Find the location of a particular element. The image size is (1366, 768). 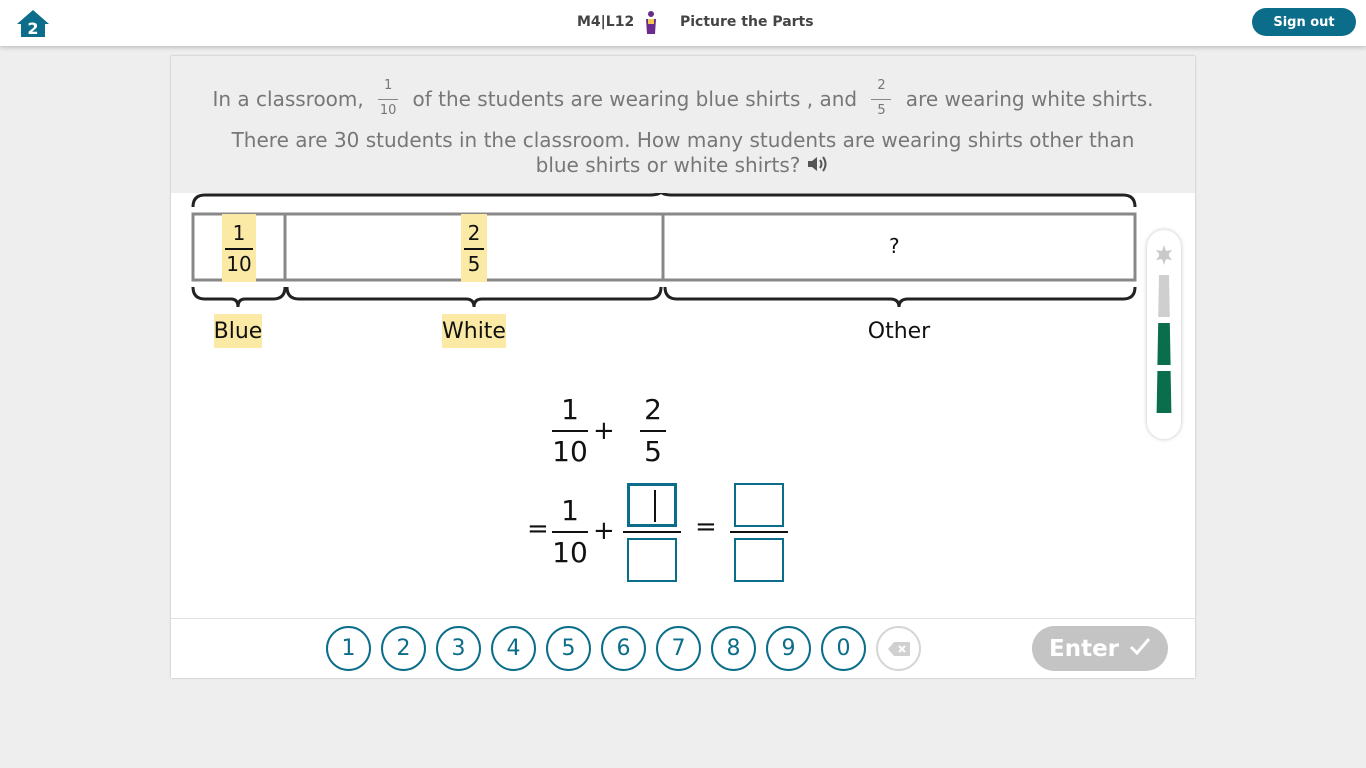

sign-out-button: Sign out is located at coordinates (1304, 22).